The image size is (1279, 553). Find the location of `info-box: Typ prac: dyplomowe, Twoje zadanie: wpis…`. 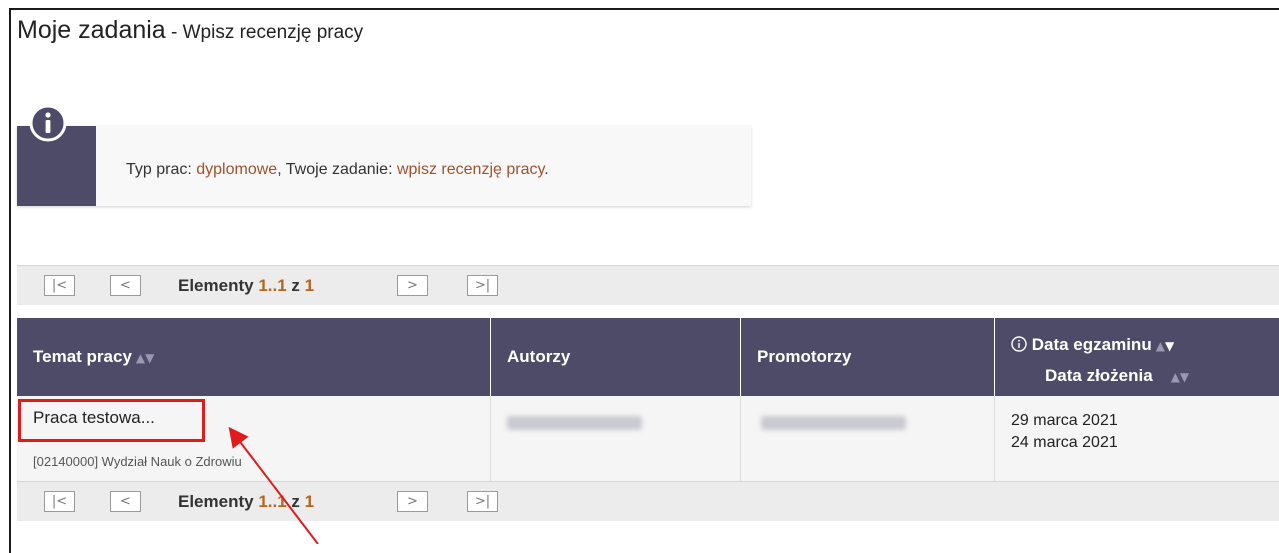

info-box: Typ prac: dyplomowe, Twoje zadanie: wpis… is located at coordinates (384, 166).